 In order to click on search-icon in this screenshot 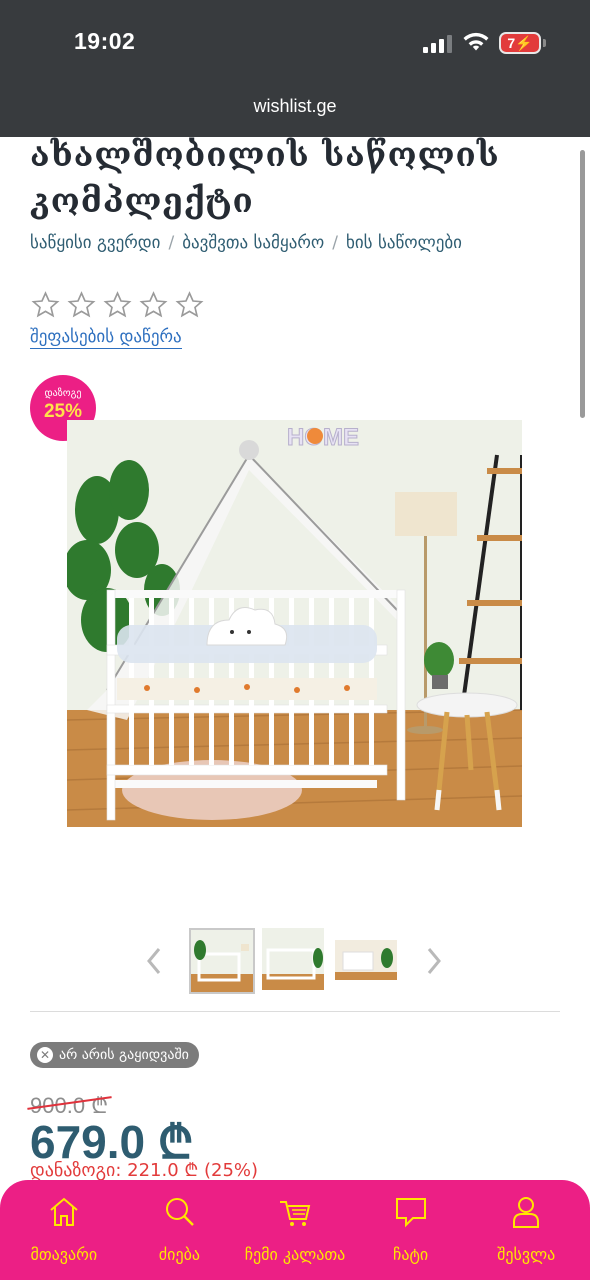, I will do `click(180, 1212)`.